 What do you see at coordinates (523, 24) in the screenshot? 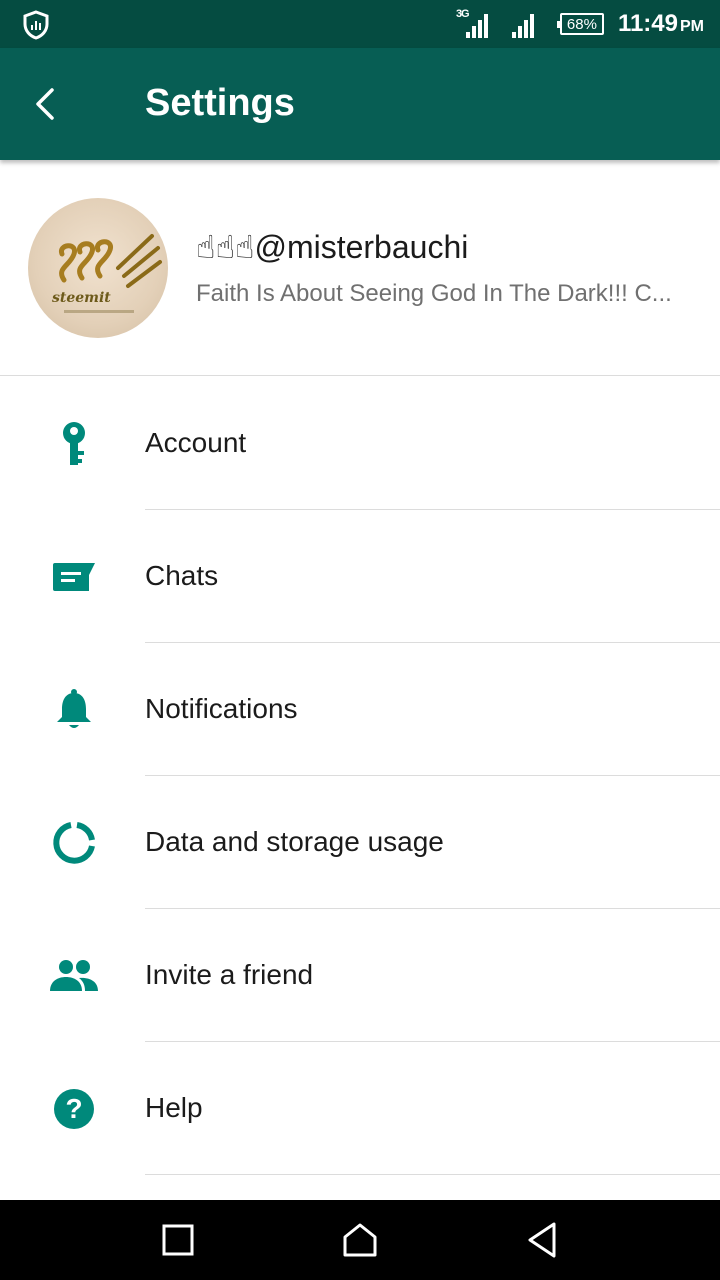
I see `signal-icon` at bounding box center [523, 24].